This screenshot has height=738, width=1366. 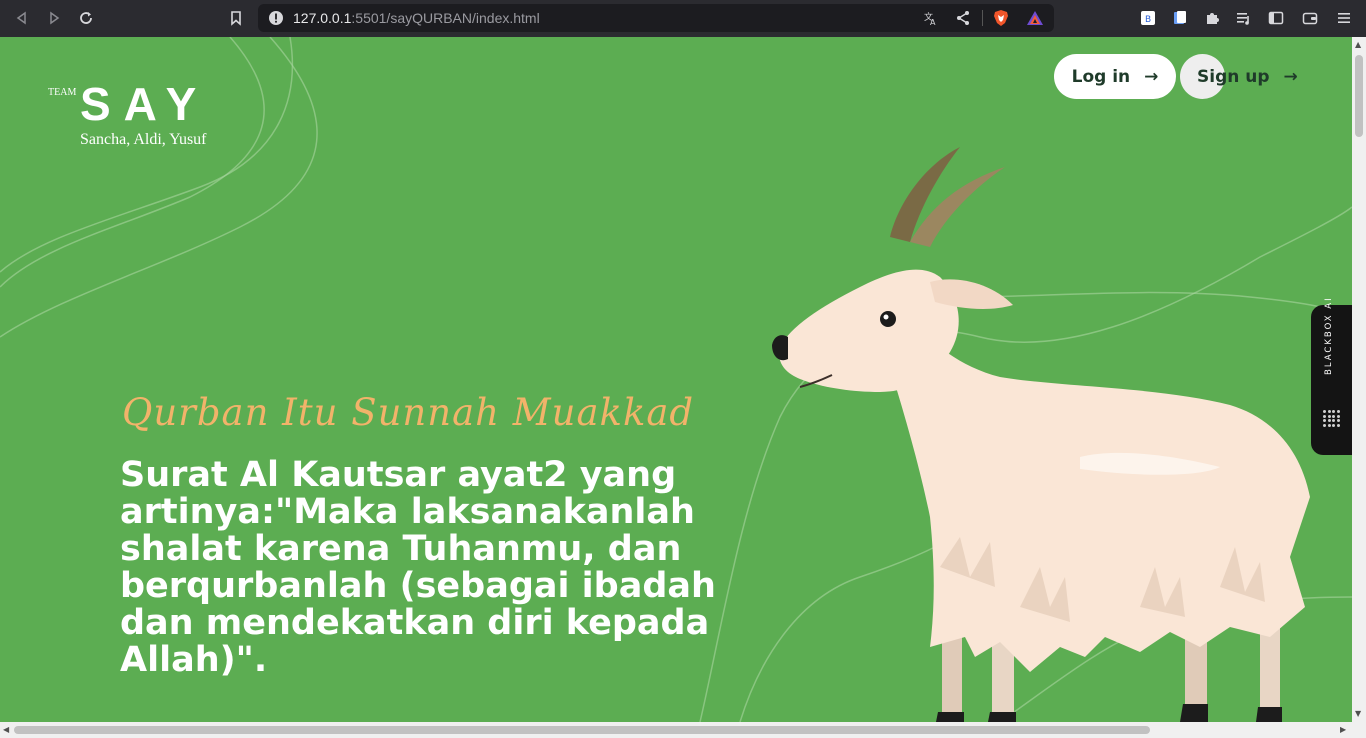 What do you see at coordinates (86, 18) in the screenshot?
I see `reload-icon` at bounding box center [86, 18].